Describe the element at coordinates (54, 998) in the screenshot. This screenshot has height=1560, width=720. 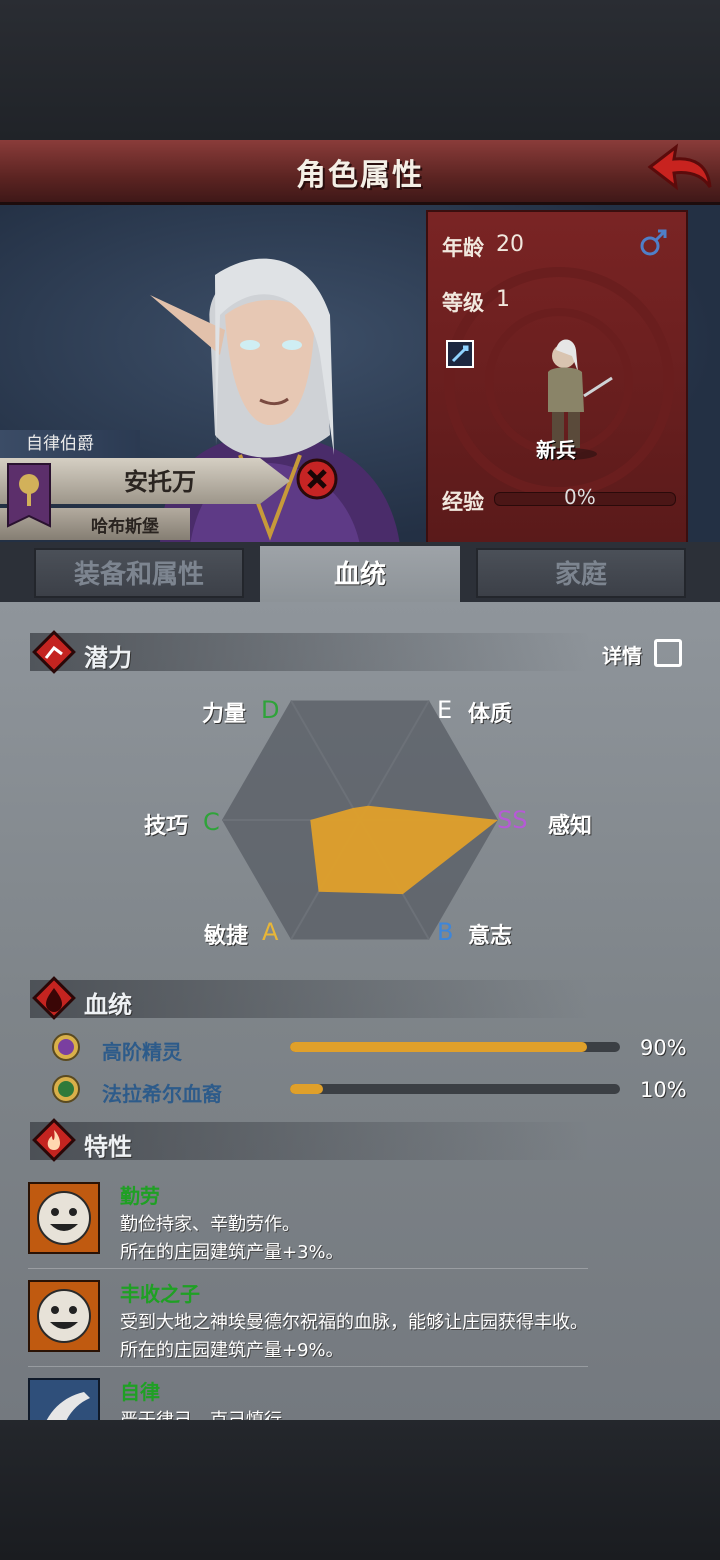
I see `blood-drop-icon` at that location.